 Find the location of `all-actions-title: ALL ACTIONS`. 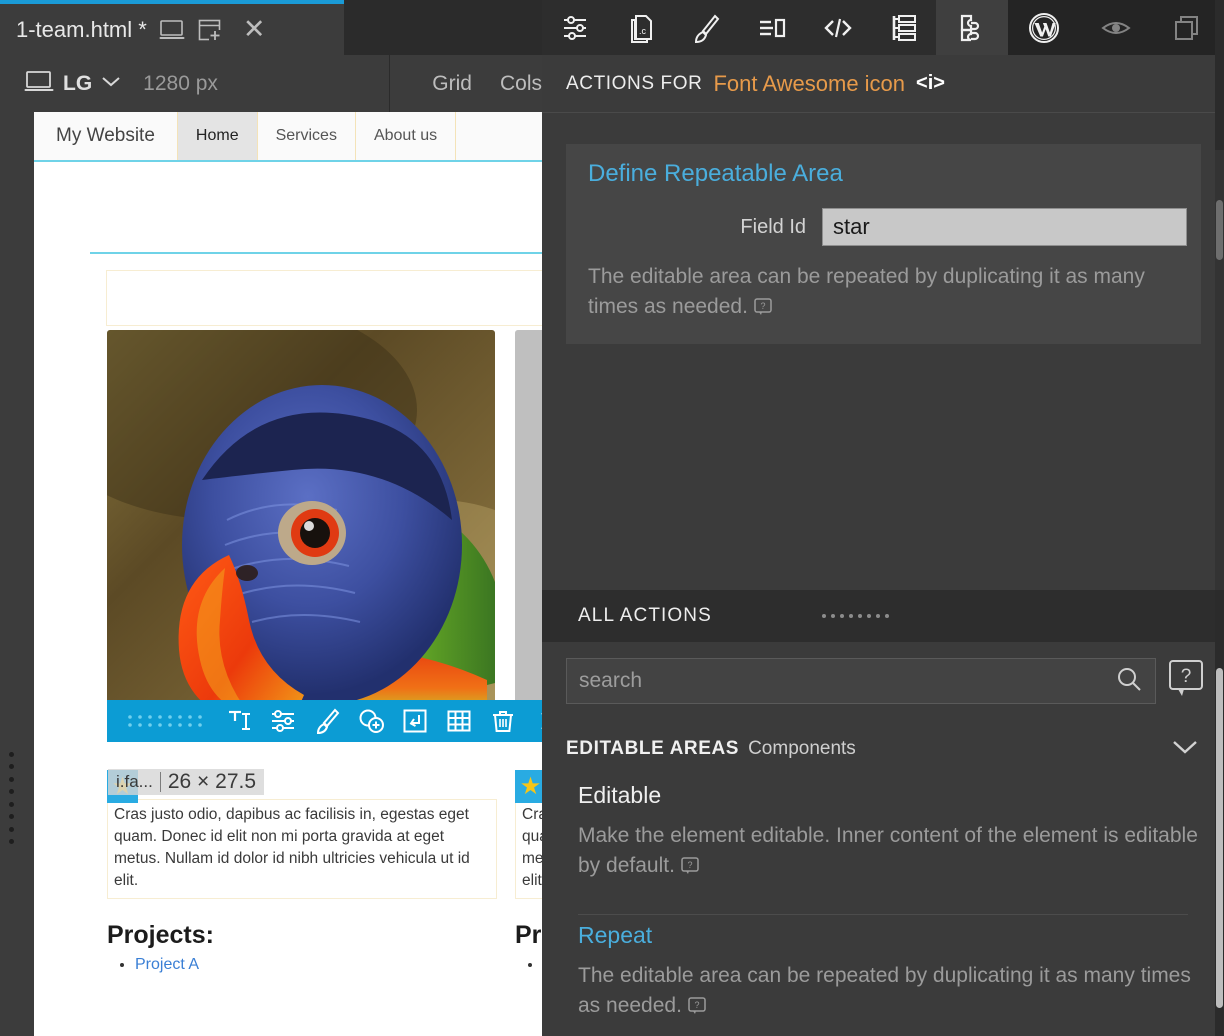

all-actions-title: ALL ACTIONS is located at coordinates (645, 615).